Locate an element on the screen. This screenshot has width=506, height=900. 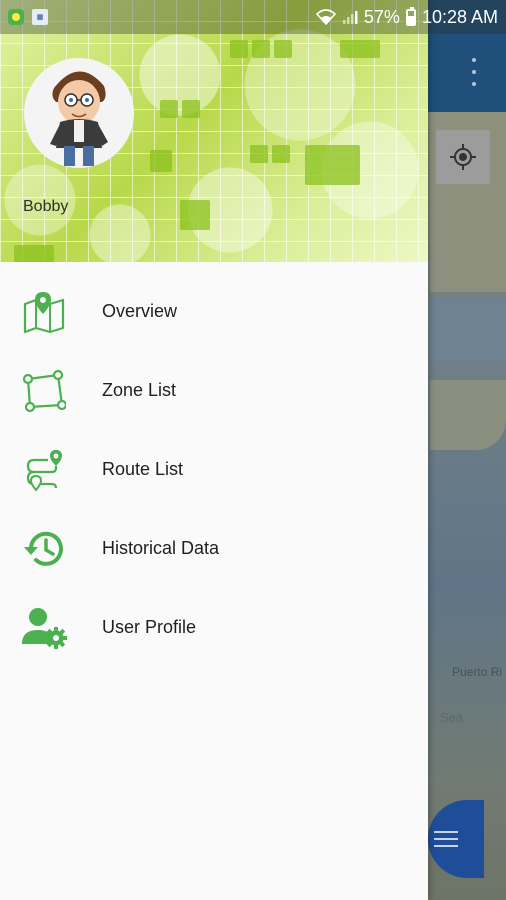
menu-item-route-list: Route List is located at coordinates (214, 469).